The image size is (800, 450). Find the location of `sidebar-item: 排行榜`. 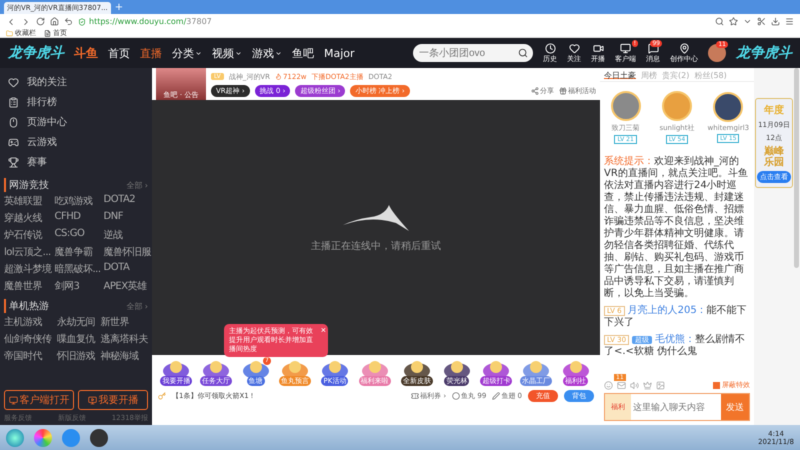

sidebar-item: 排行榜 is located at coordinates (76, 102).